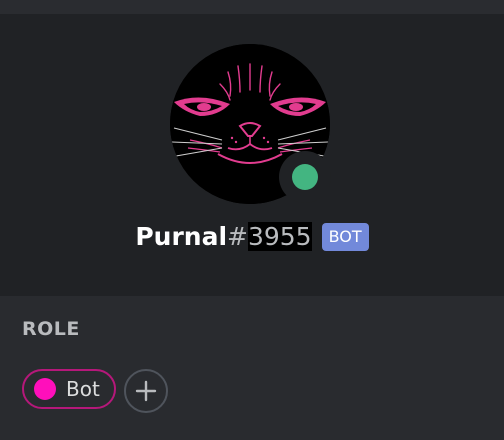 This screenshot has height=440, width=504. I want to click on bot-tag: BOT, so click(345, 236).